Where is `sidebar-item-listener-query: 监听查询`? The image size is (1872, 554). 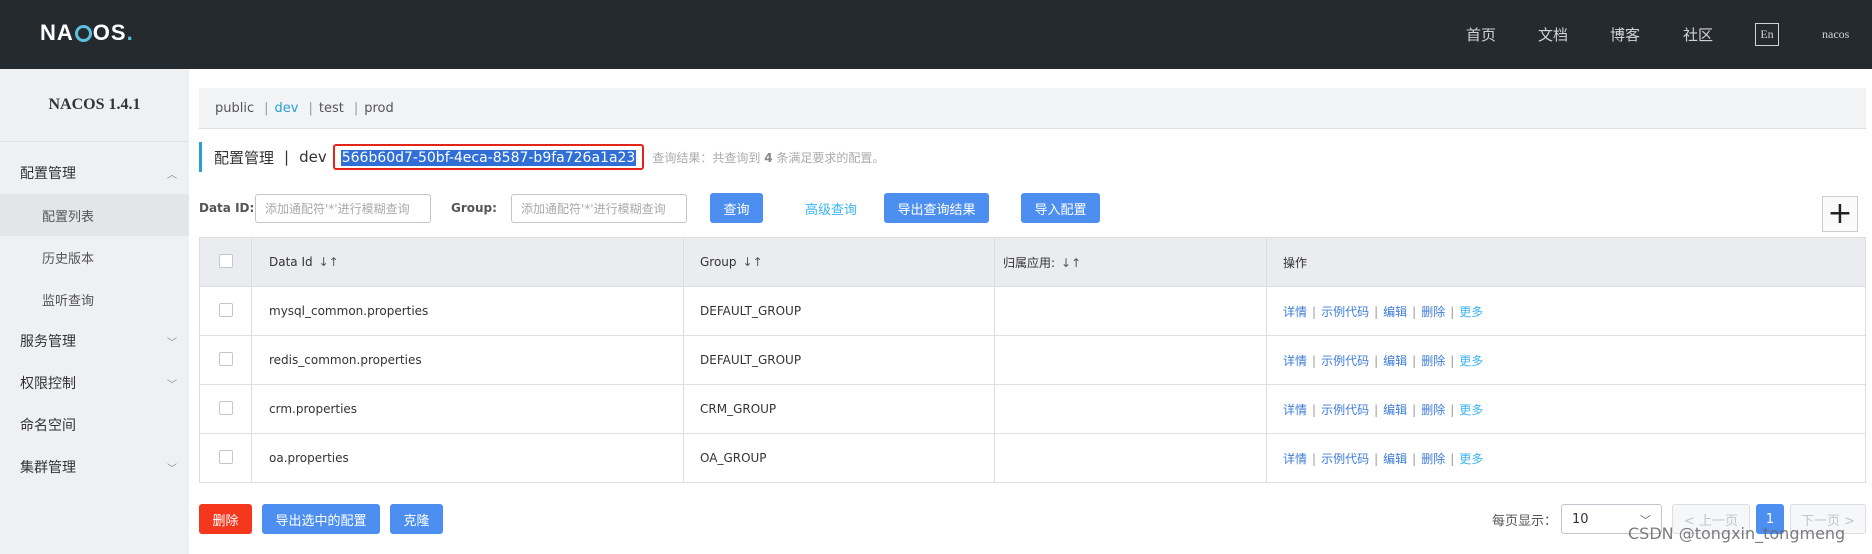 sidebar-item-listener-query: 监听查询 is located at coordinates (94, 299).